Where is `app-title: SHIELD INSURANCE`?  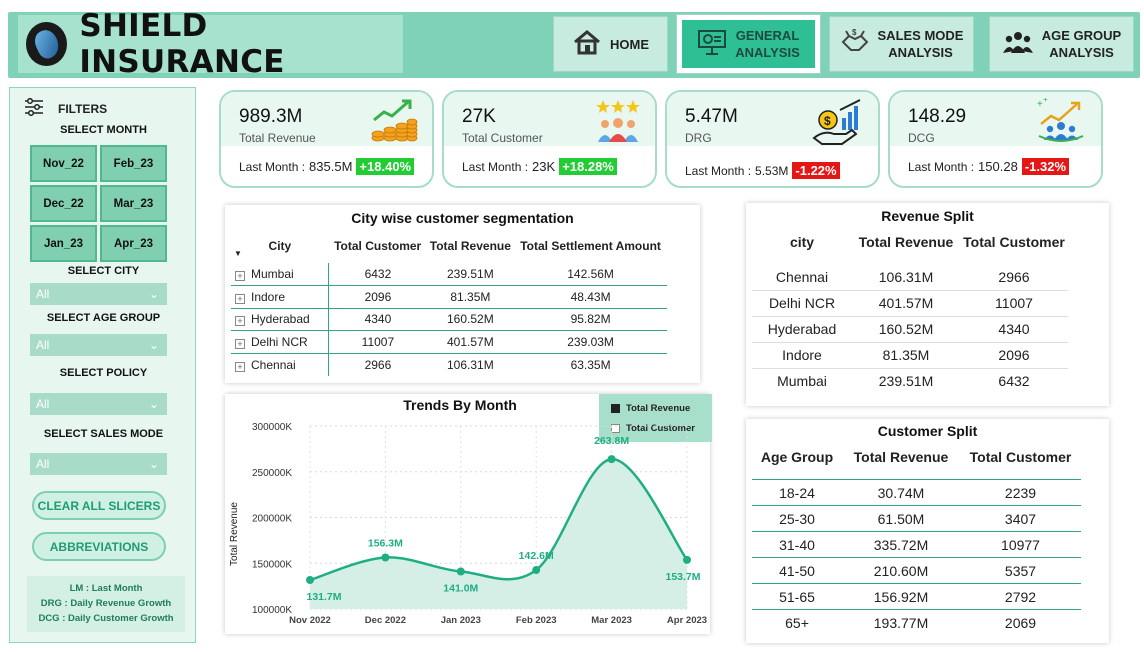
app-title: SHIELD INSURANCE is located at coordinates (182, 44).